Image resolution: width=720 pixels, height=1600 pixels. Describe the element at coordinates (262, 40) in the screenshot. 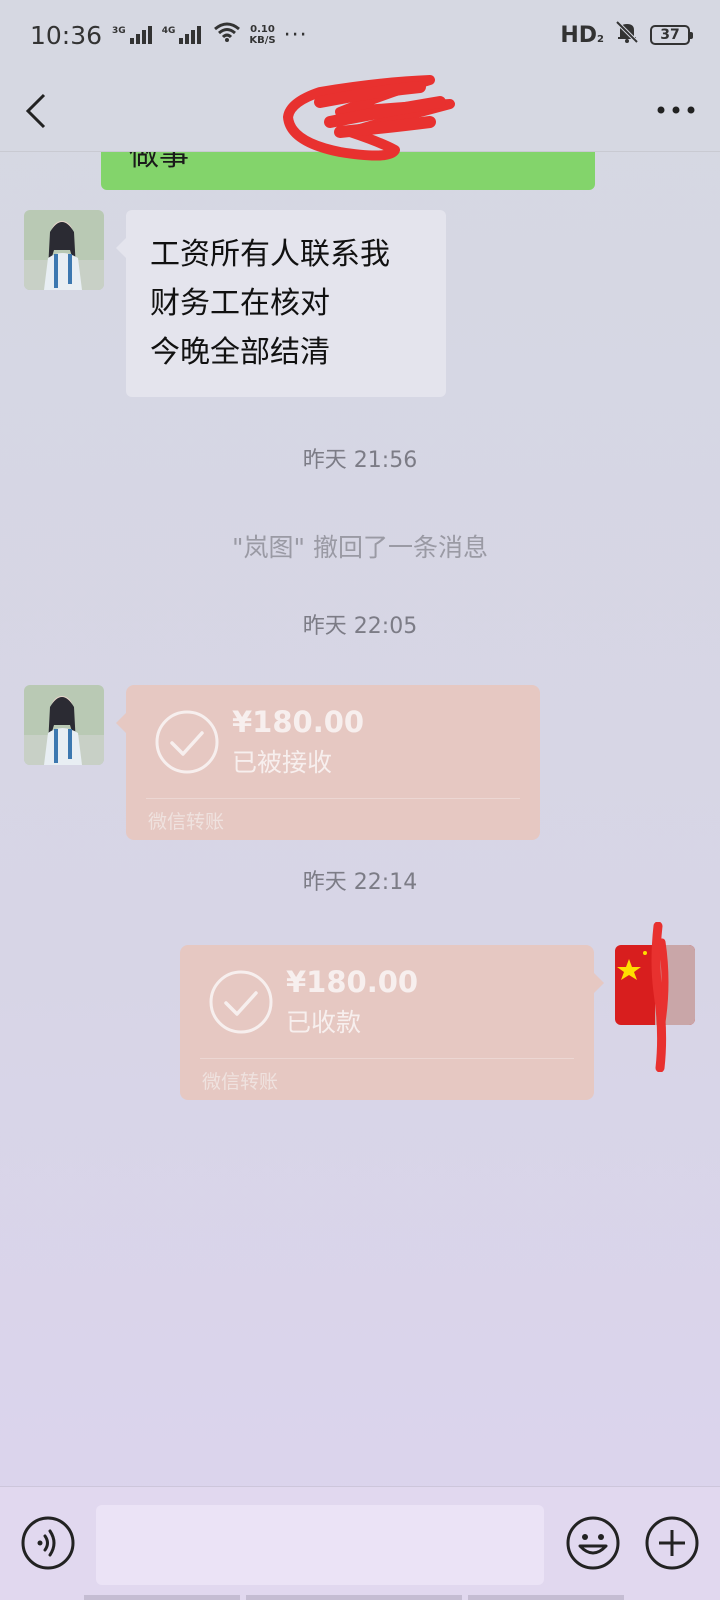

I see `speed-unit: KB/S` at that location.